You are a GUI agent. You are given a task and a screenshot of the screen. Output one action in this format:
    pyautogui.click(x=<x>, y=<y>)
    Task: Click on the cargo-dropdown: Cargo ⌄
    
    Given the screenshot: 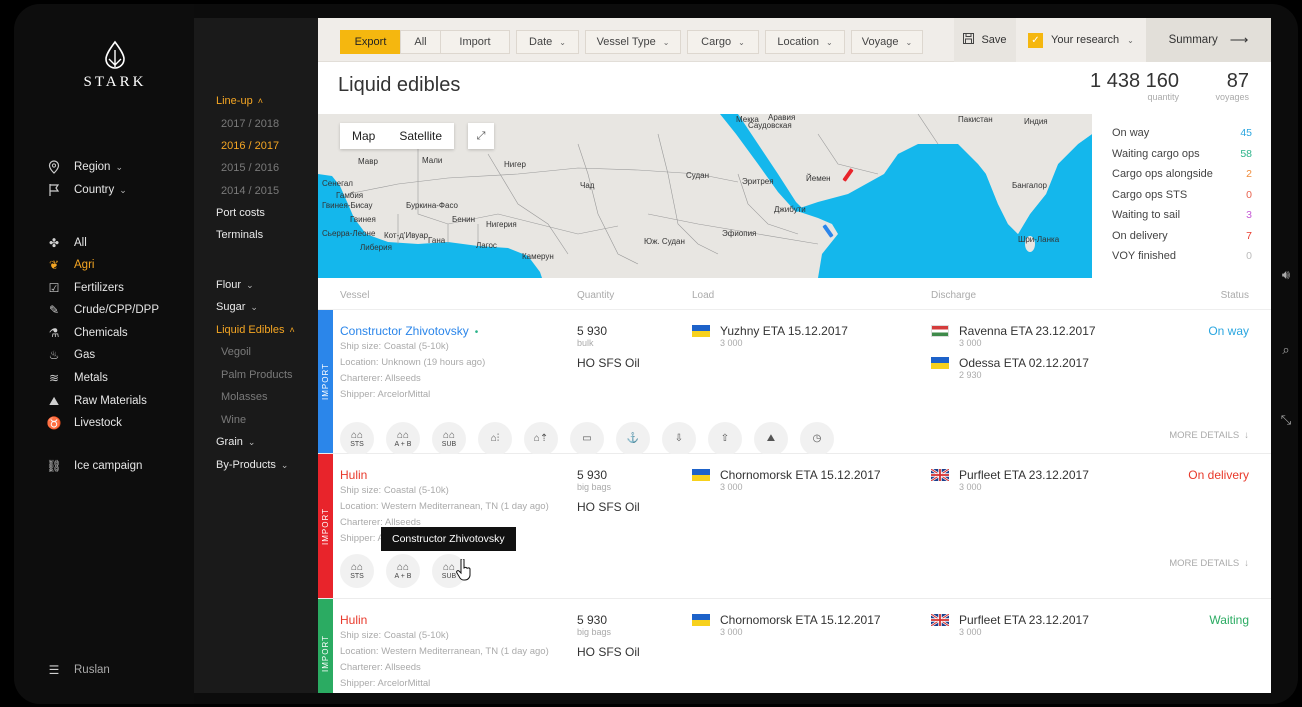 What is the action you would take?
    pyautogui.click(x=723, y=42)
    